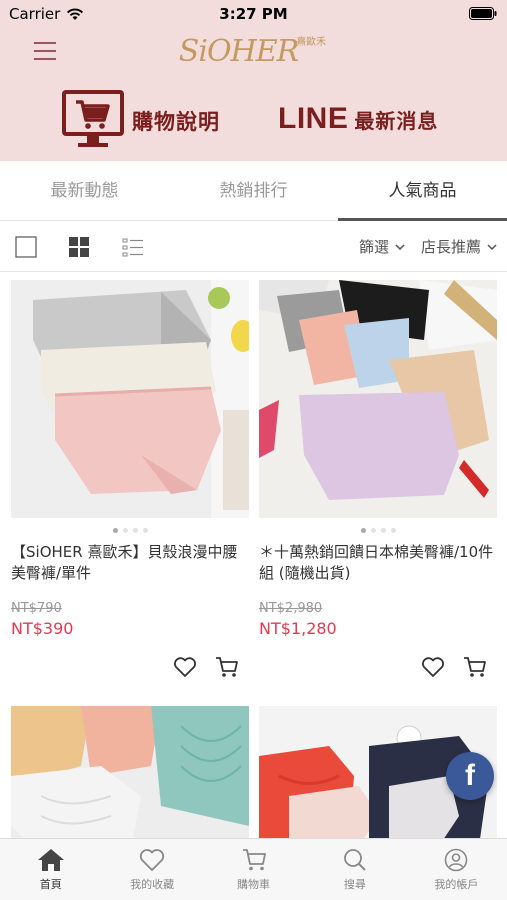 The height and width of the screenshot is (900, 507). Describe the element at coordinates (378, 566) in the screenshot. I see `product-title: ＊十萬熱銷回饋日本棉美臀褲/10件組 (隨機出貨)` at that location.